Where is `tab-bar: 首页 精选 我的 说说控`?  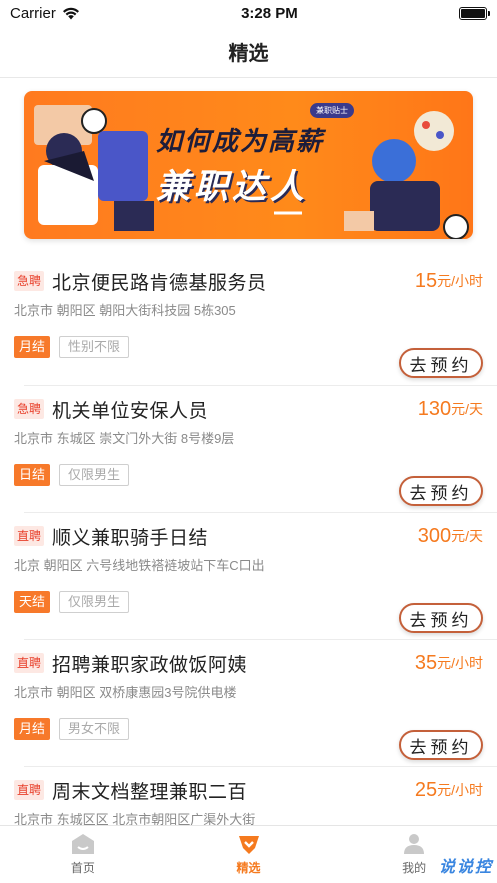
tab-bar: 首页 精选 我的 说说控 is located at coordinates (248, 854).